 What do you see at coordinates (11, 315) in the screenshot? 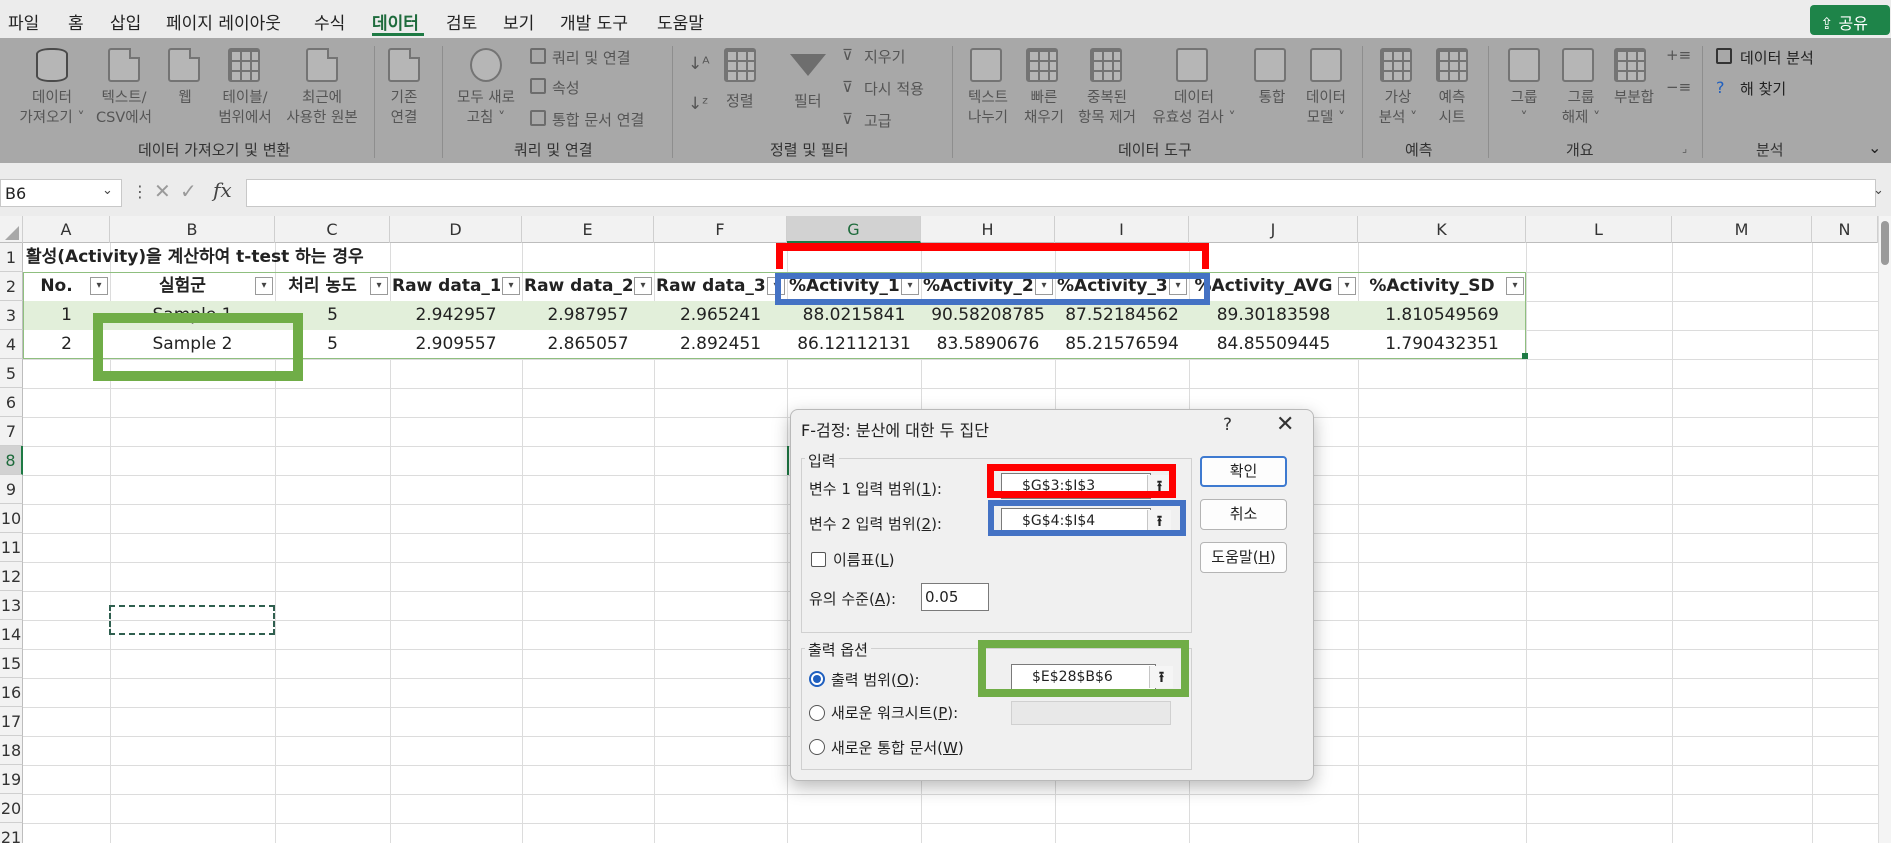
I see `row-header-3: 3` at bounding box center [11, 315].